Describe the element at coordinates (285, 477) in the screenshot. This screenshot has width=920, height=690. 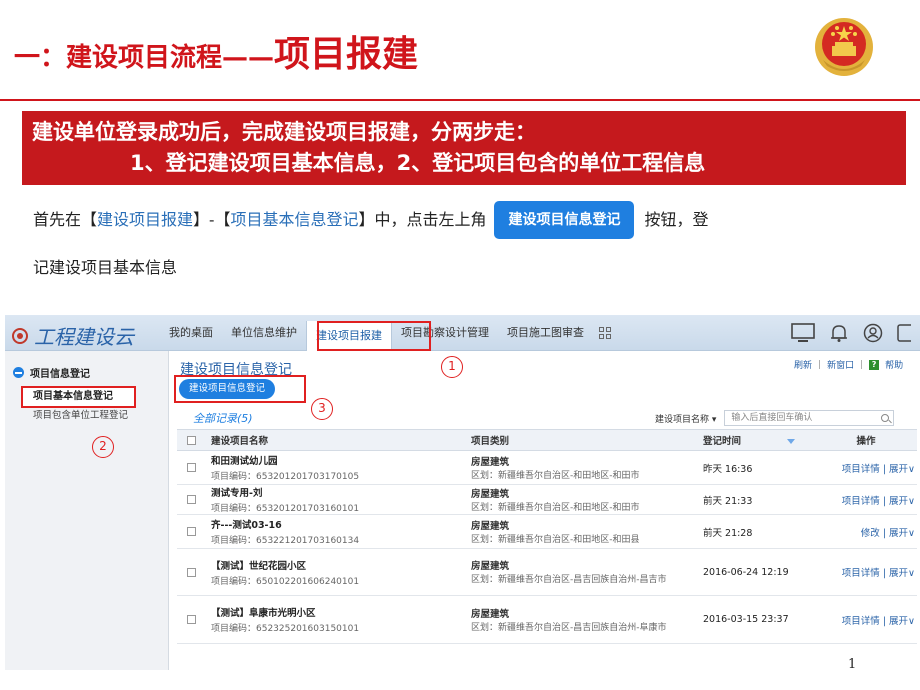
I see `project-code: 项目编码：653201201703170105` at that location.